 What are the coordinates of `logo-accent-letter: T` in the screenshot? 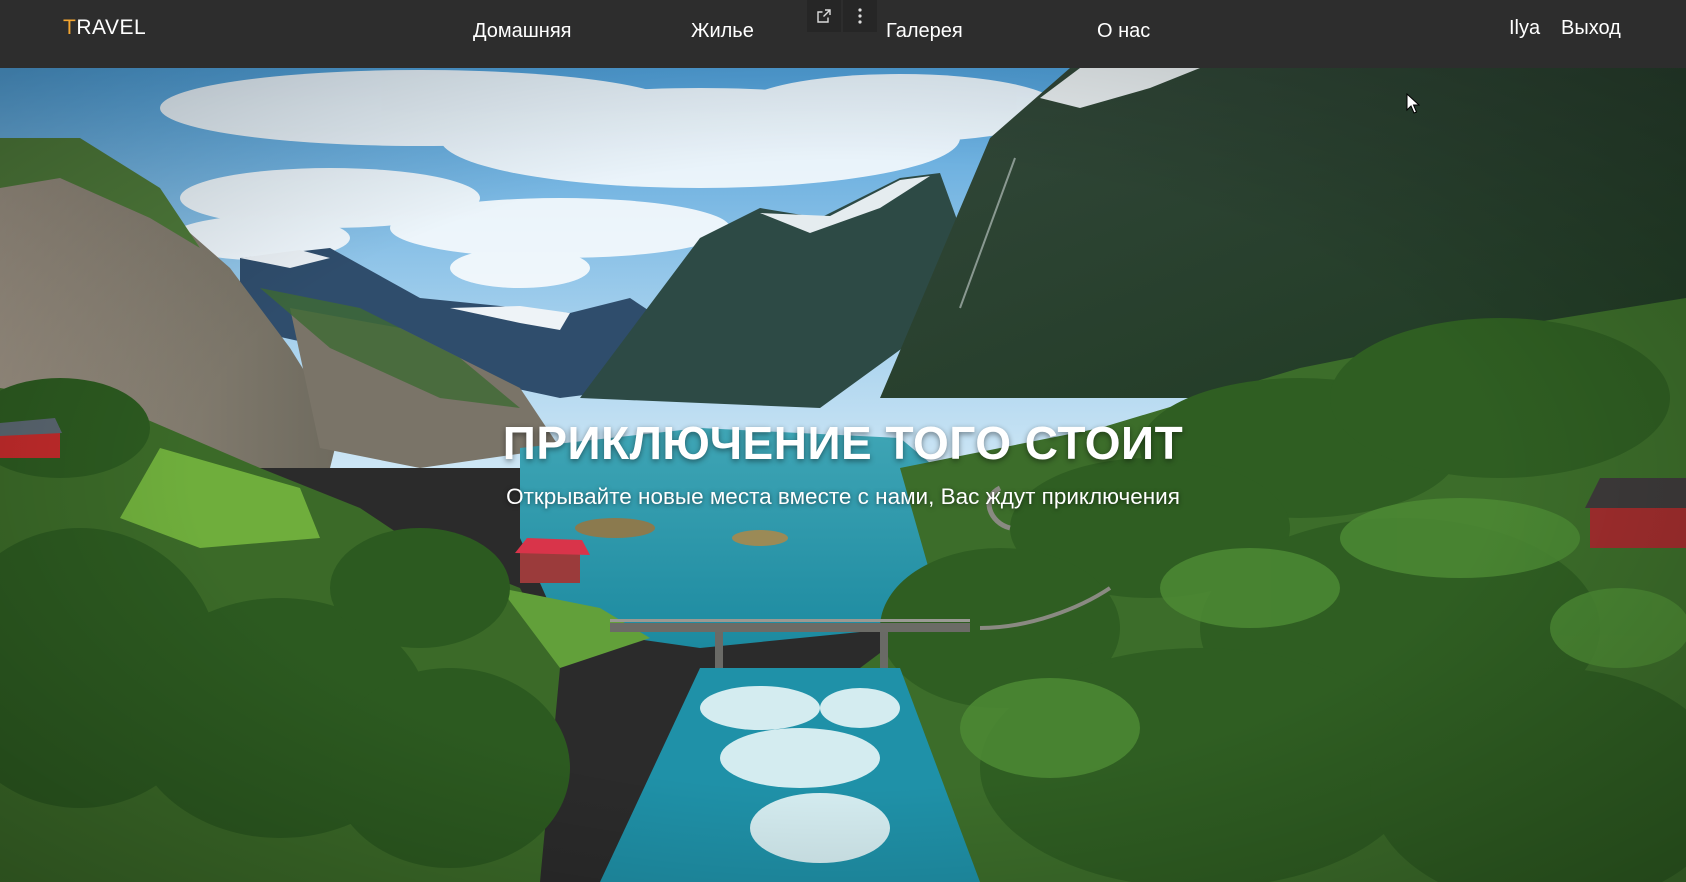 It's located at (70, 27).